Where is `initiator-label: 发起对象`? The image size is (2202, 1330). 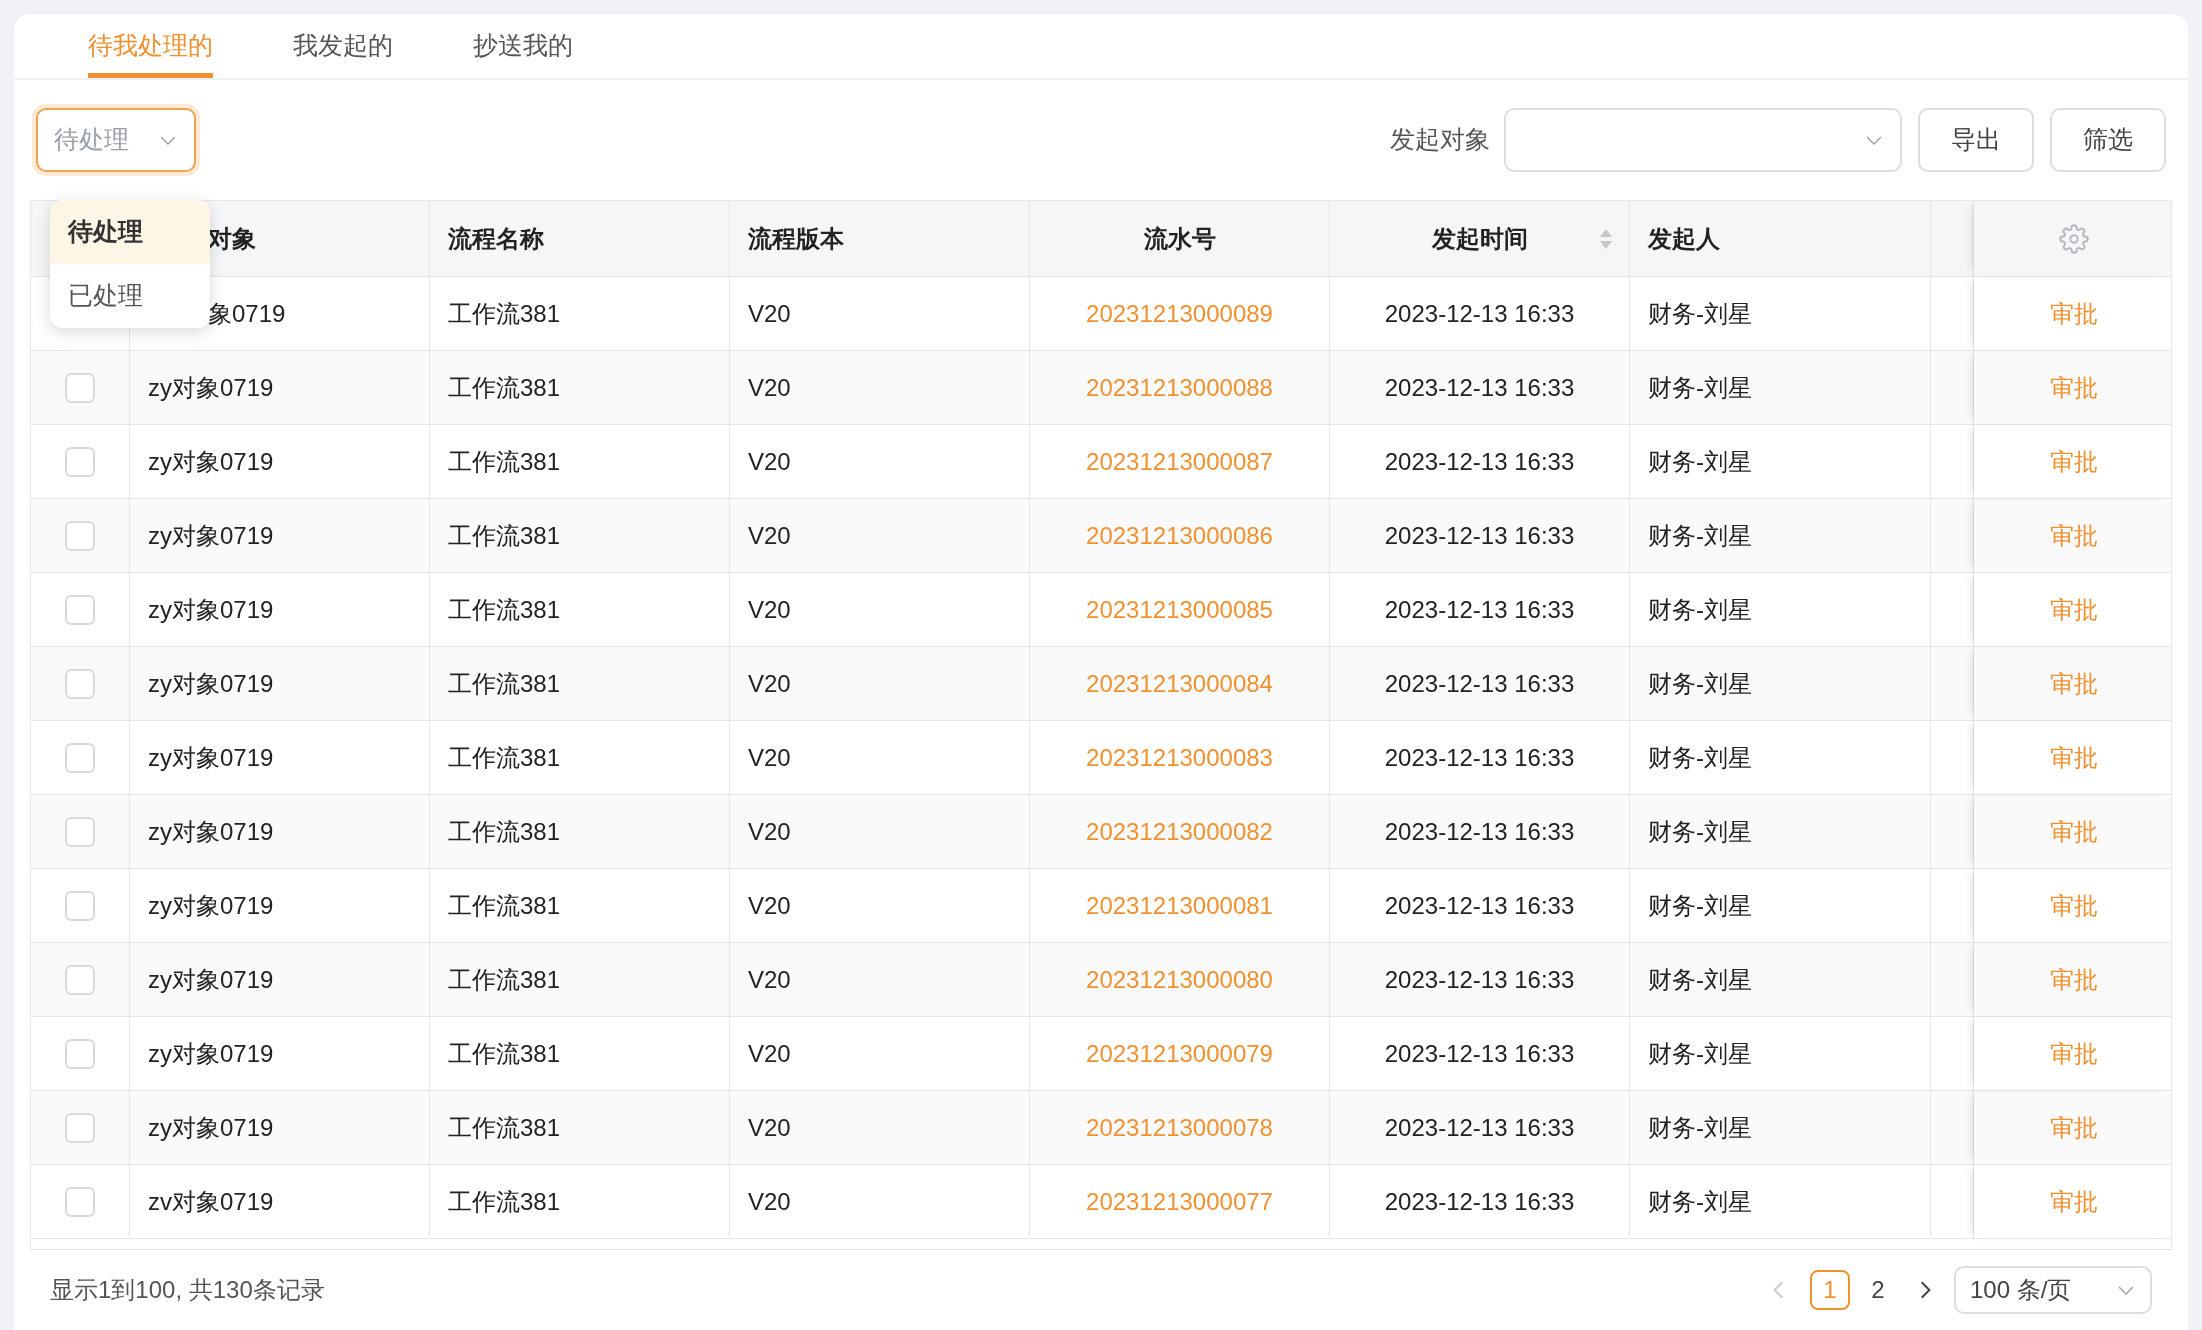
initiator-label: 发起对象 is located at coordinates (1440, 140).